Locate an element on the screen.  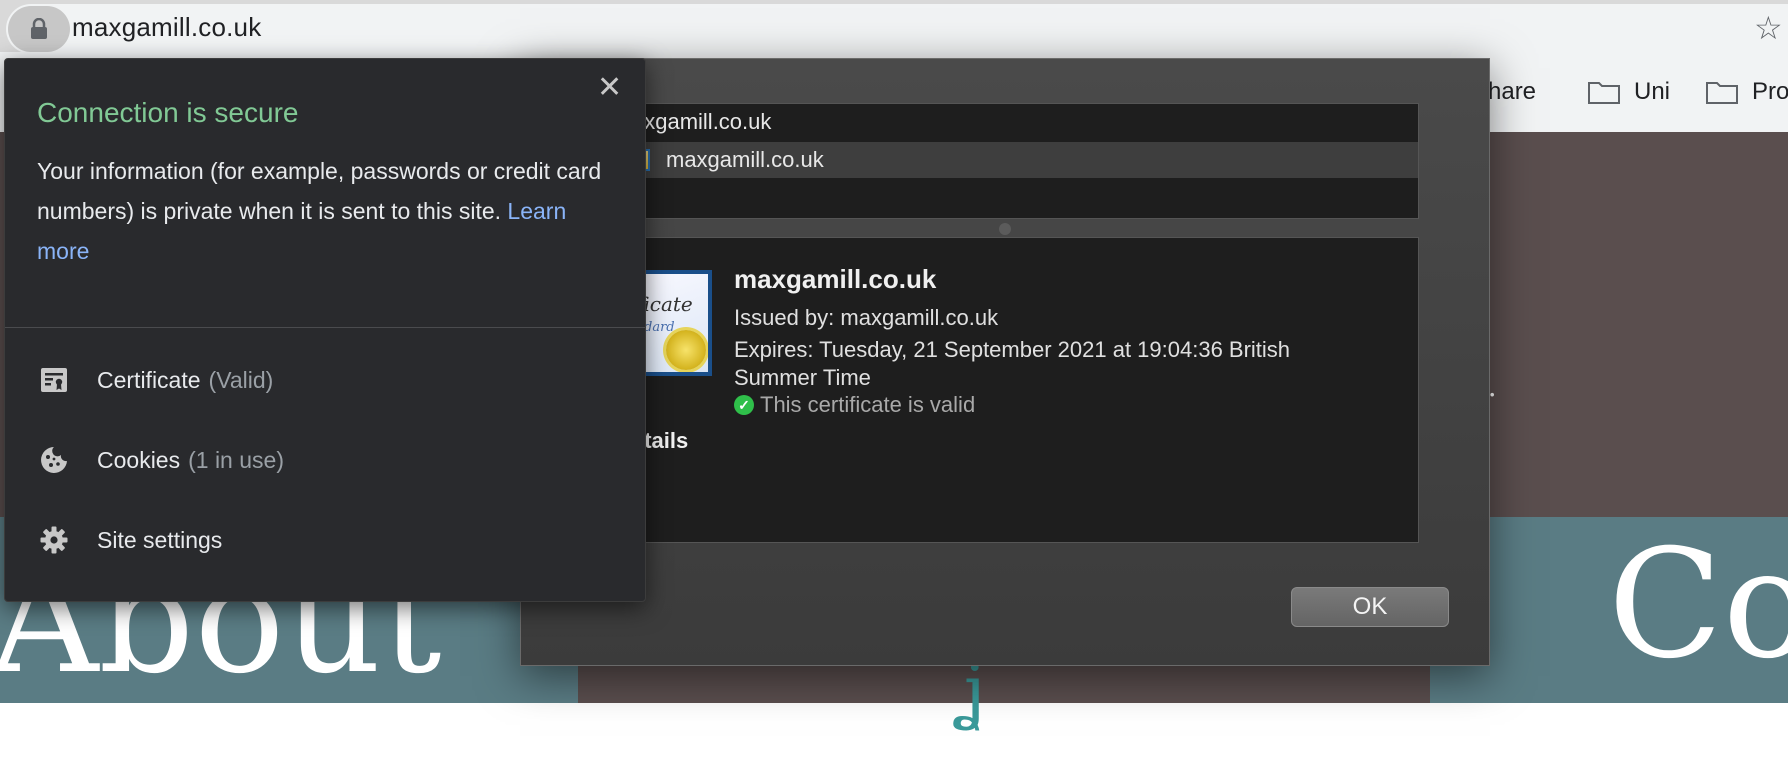
validity-status: ✓ This certificate is valid is located at coordinates (854, 405).